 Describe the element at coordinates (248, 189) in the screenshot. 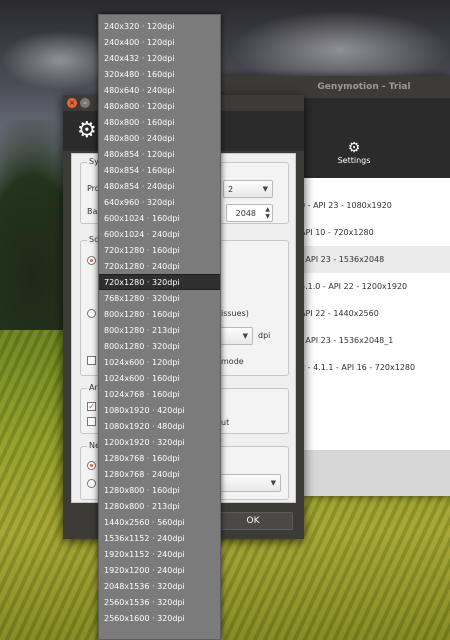

I see `processors-select: 2 ▼` at that location.